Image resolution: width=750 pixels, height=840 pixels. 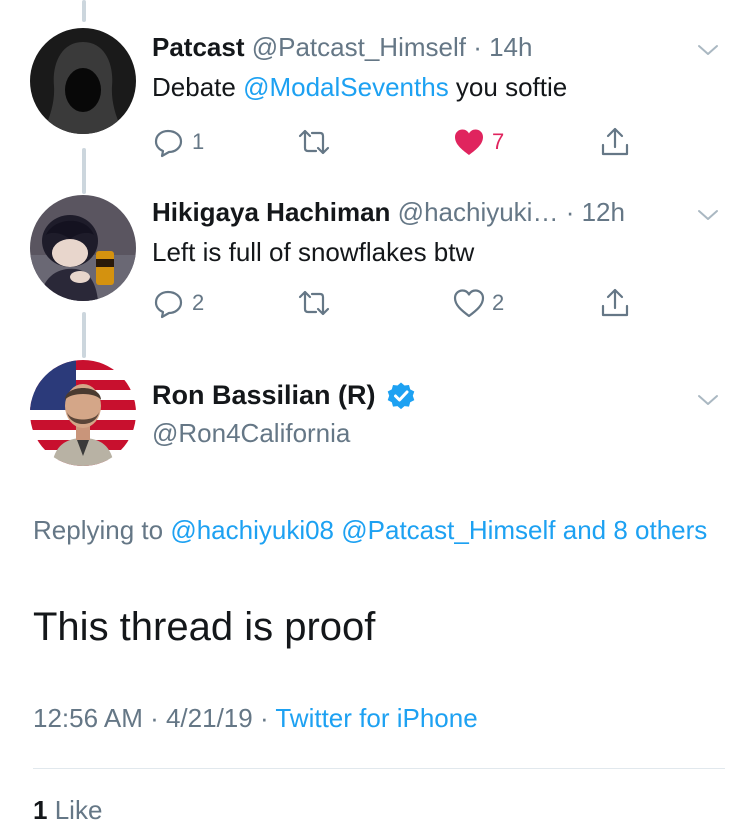 I want to click on person-flag-background-icon, so click(x=83, y=413).